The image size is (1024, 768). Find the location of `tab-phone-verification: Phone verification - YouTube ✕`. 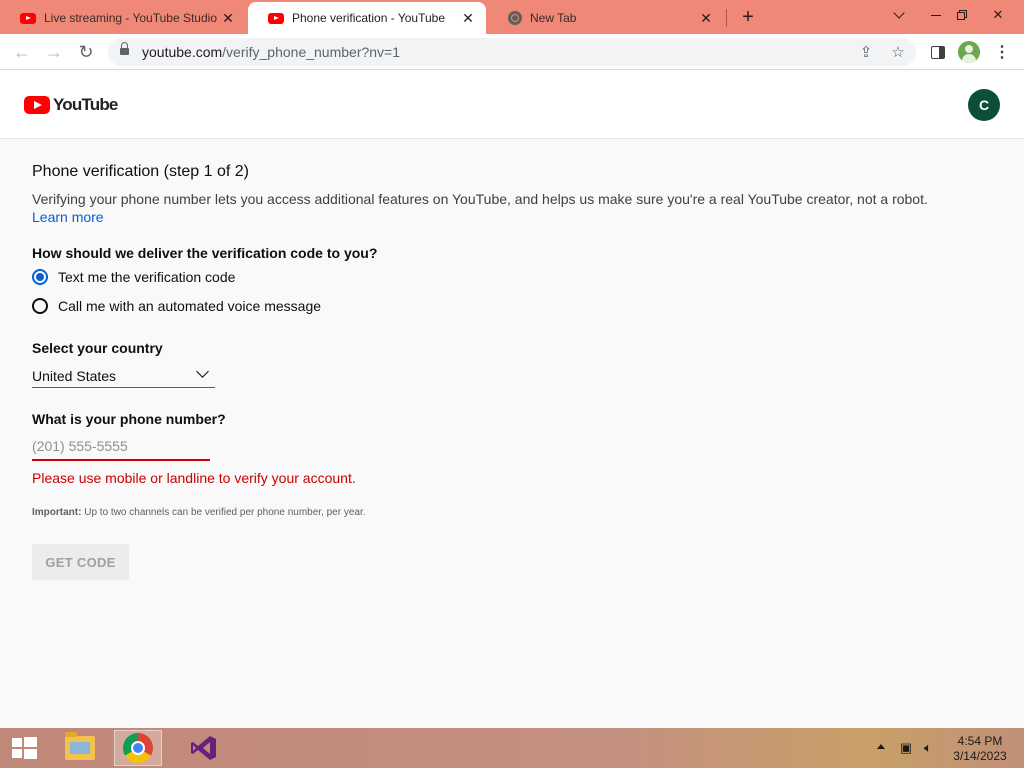

tab-phone-verification: Phone verification - YouTube ✕ is located at coordinates (367, 18).